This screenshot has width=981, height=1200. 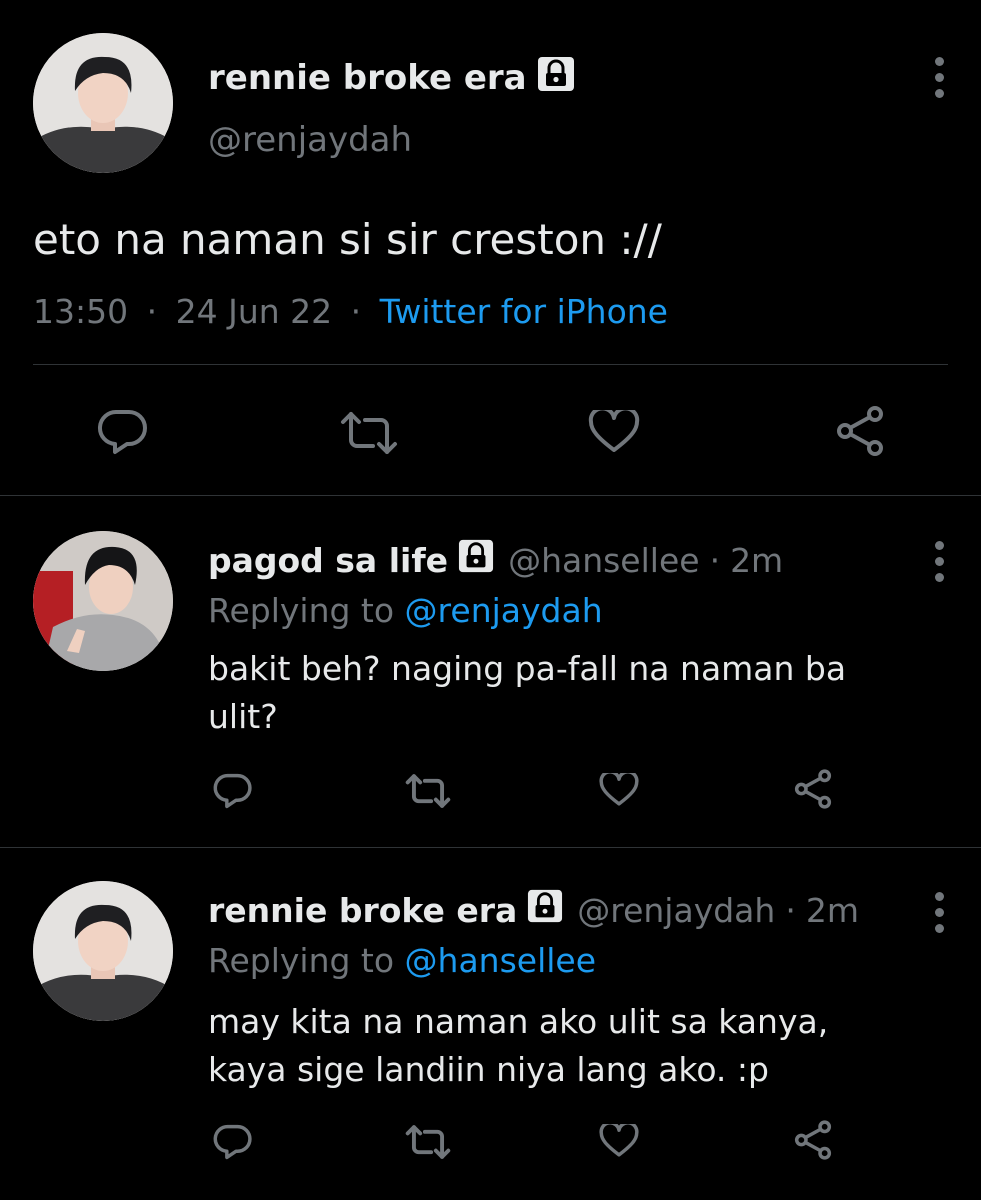 What do you see at coordinates (243, 716) in the screenshot?
I see `tweet-text-line: ulit?` at bounding box center [243, 716].